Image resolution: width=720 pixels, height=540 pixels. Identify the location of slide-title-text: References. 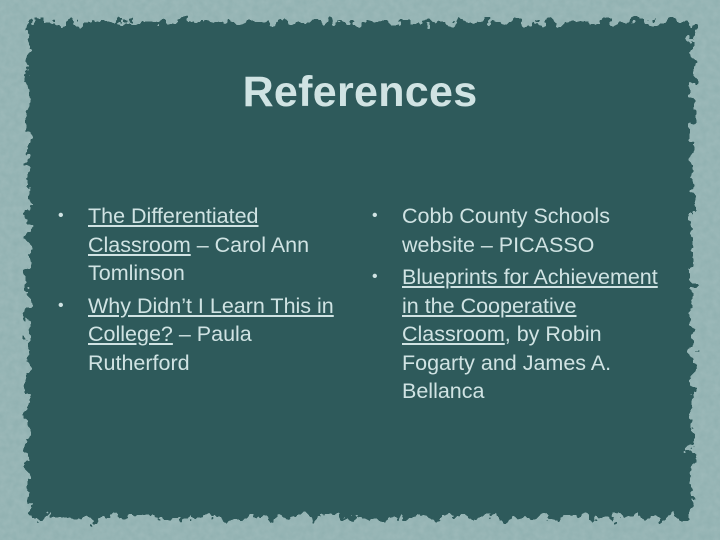
(360, 92).